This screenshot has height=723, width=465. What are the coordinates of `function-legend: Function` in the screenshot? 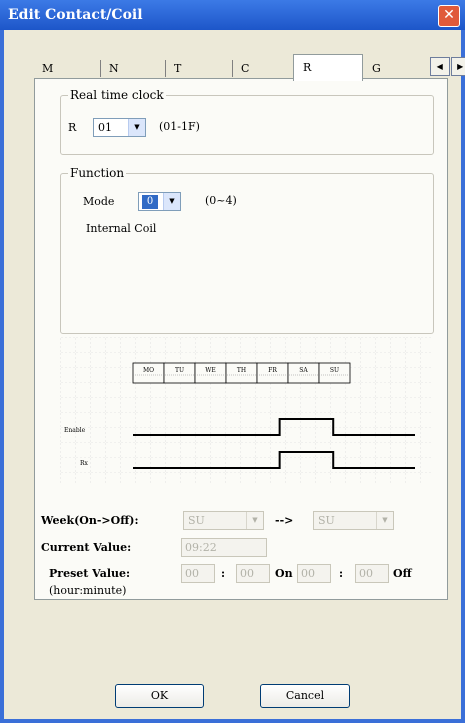 It's located at (97, 173).